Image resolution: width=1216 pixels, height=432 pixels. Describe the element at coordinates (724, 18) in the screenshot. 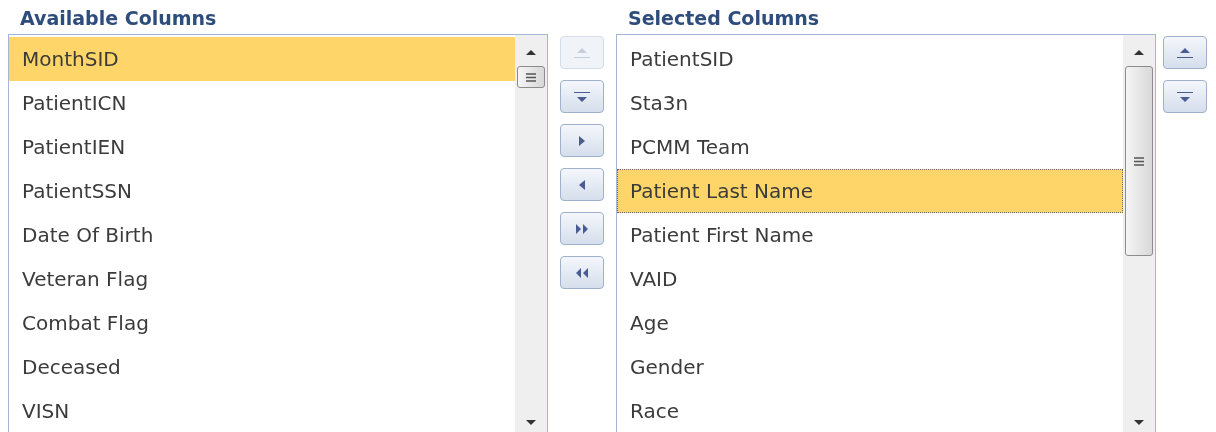

I see `list-title: Selected Columns` at that location.